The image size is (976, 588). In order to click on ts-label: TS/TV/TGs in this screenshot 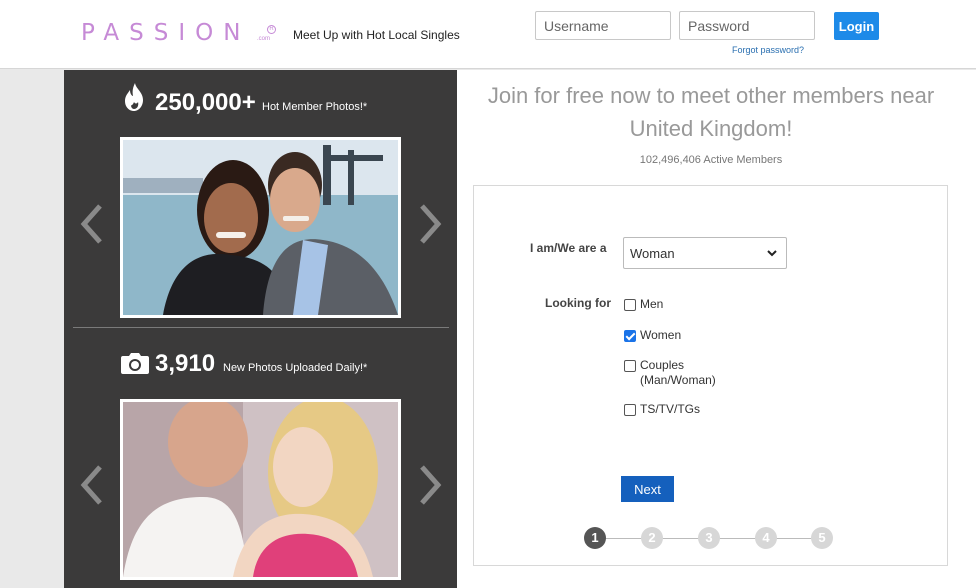, I will do `click(670, 409)`.